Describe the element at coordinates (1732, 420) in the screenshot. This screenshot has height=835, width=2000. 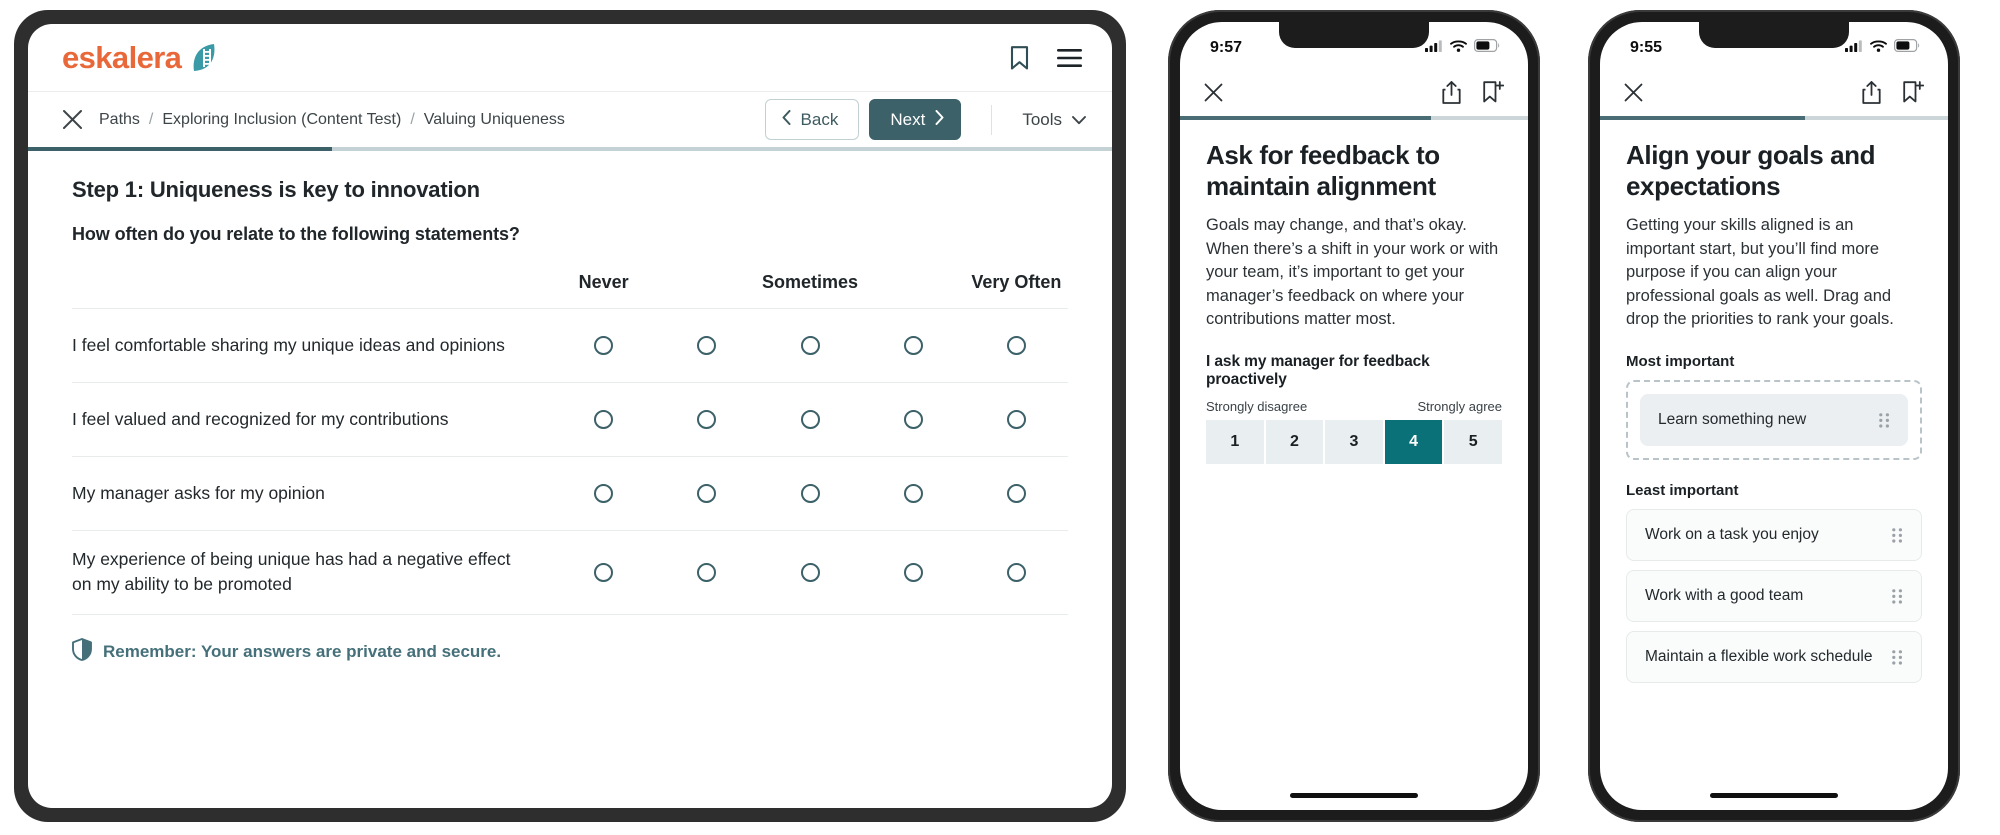
I see `list-item-label: Learn something new` at that location.